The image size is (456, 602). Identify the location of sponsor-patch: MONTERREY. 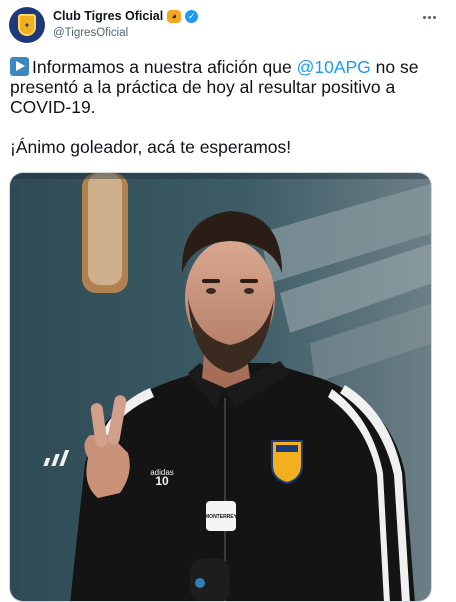
(221, 516).